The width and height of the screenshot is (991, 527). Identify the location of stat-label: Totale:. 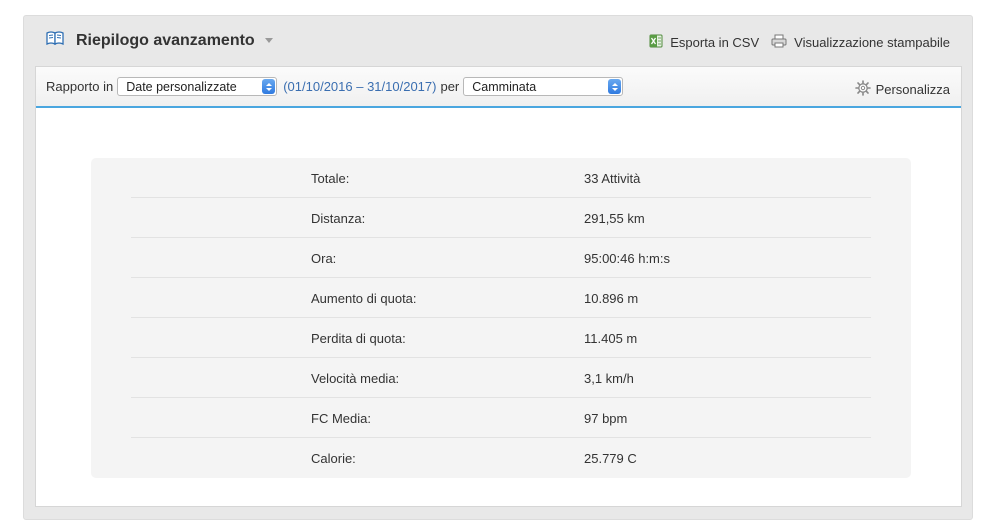
(330, 178).